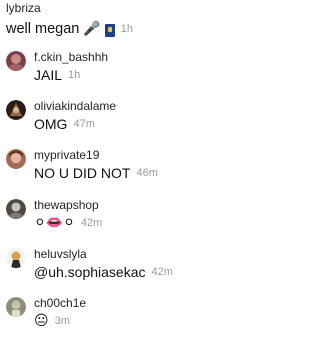 This screenshot has height=345, width=320. I want to click on post-username: lybriza, so click(23, 8).